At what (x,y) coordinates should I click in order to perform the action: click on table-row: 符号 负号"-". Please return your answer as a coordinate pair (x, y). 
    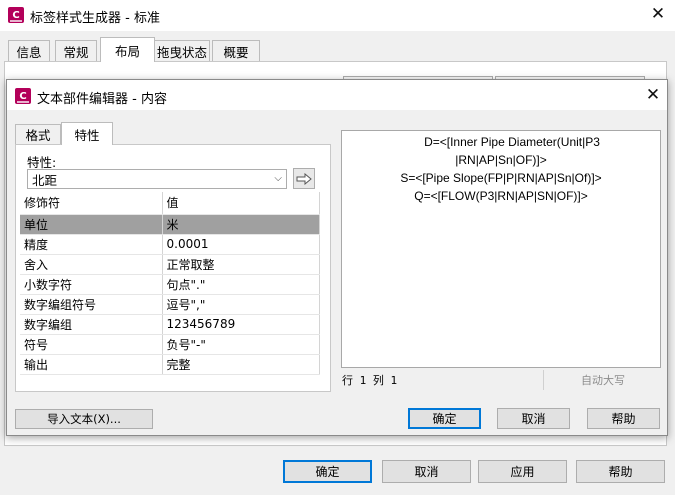
    Looking at the image, I should click on (170, 344).